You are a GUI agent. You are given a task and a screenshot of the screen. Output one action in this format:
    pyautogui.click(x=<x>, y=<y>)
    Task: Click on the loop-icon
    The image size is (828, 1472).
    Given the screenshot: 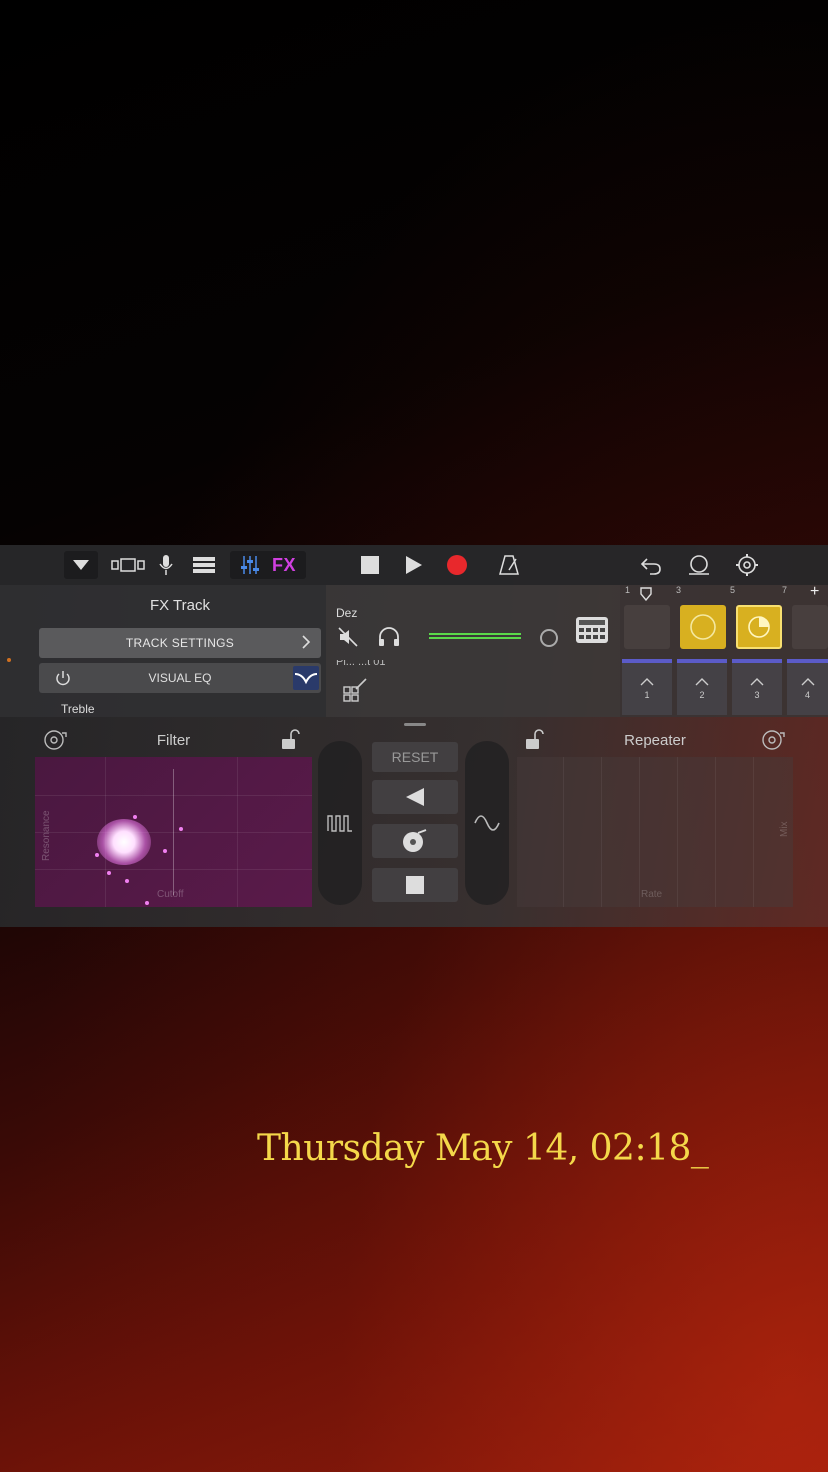 What is the action you would take?
    pyautogui.click(x=699, y=565)
    